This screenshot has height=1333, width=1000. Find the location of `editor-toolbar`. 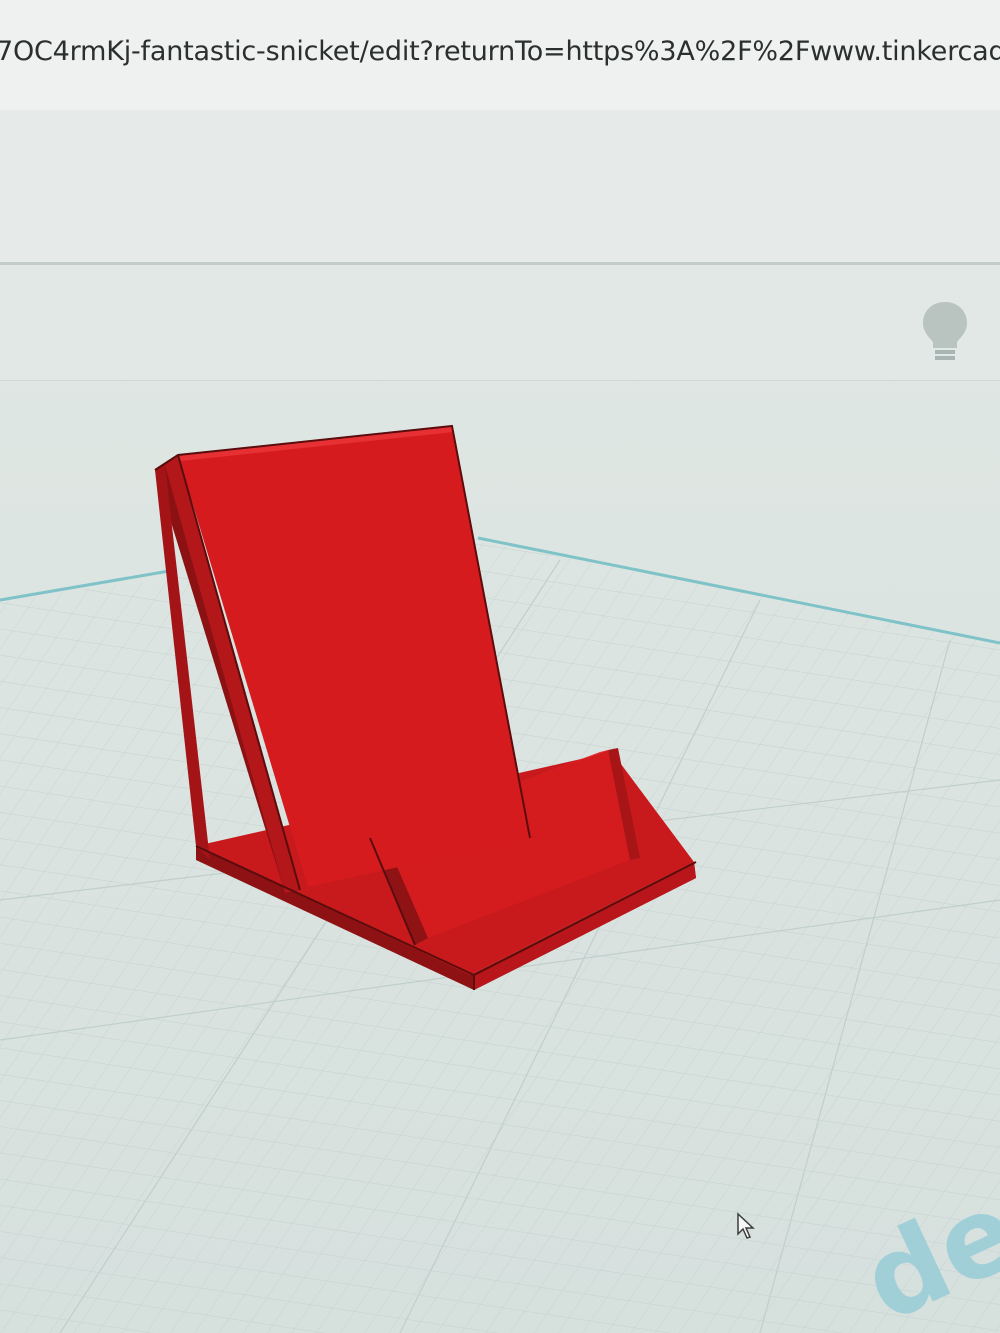

editor-toolbar is located at coordinates (500, 187).